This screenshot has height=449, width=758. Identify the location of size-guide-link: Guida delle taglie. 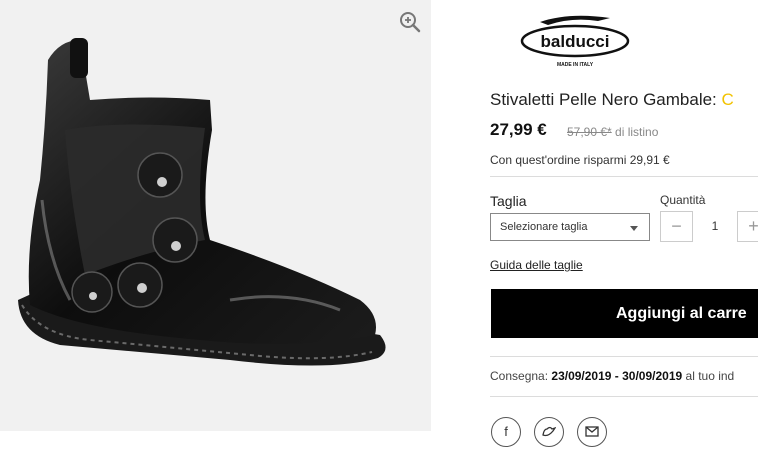
(536, 265).